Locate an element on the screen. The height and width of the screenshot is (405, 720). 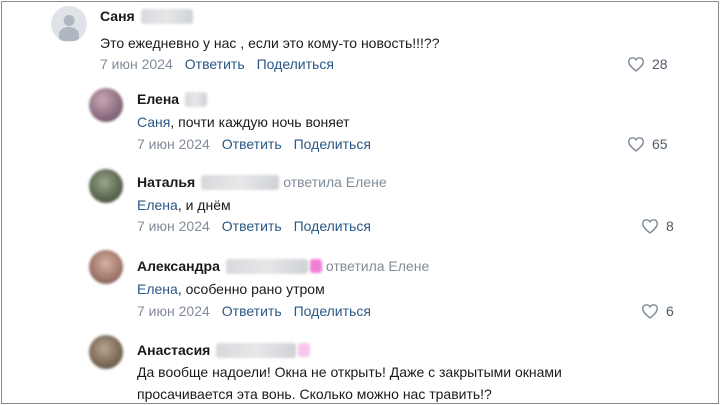
like-count: 6 is located at coordinates (670, 311).